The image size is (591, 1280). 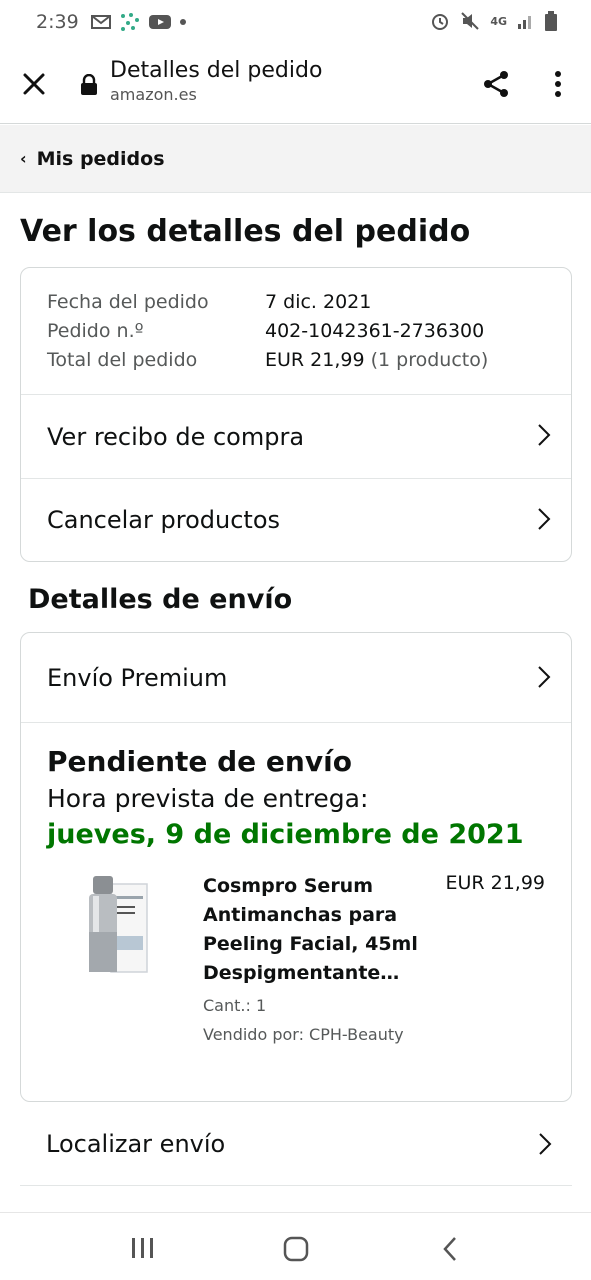 I want to click on dots-app-icon, so click(x=129, y=22).